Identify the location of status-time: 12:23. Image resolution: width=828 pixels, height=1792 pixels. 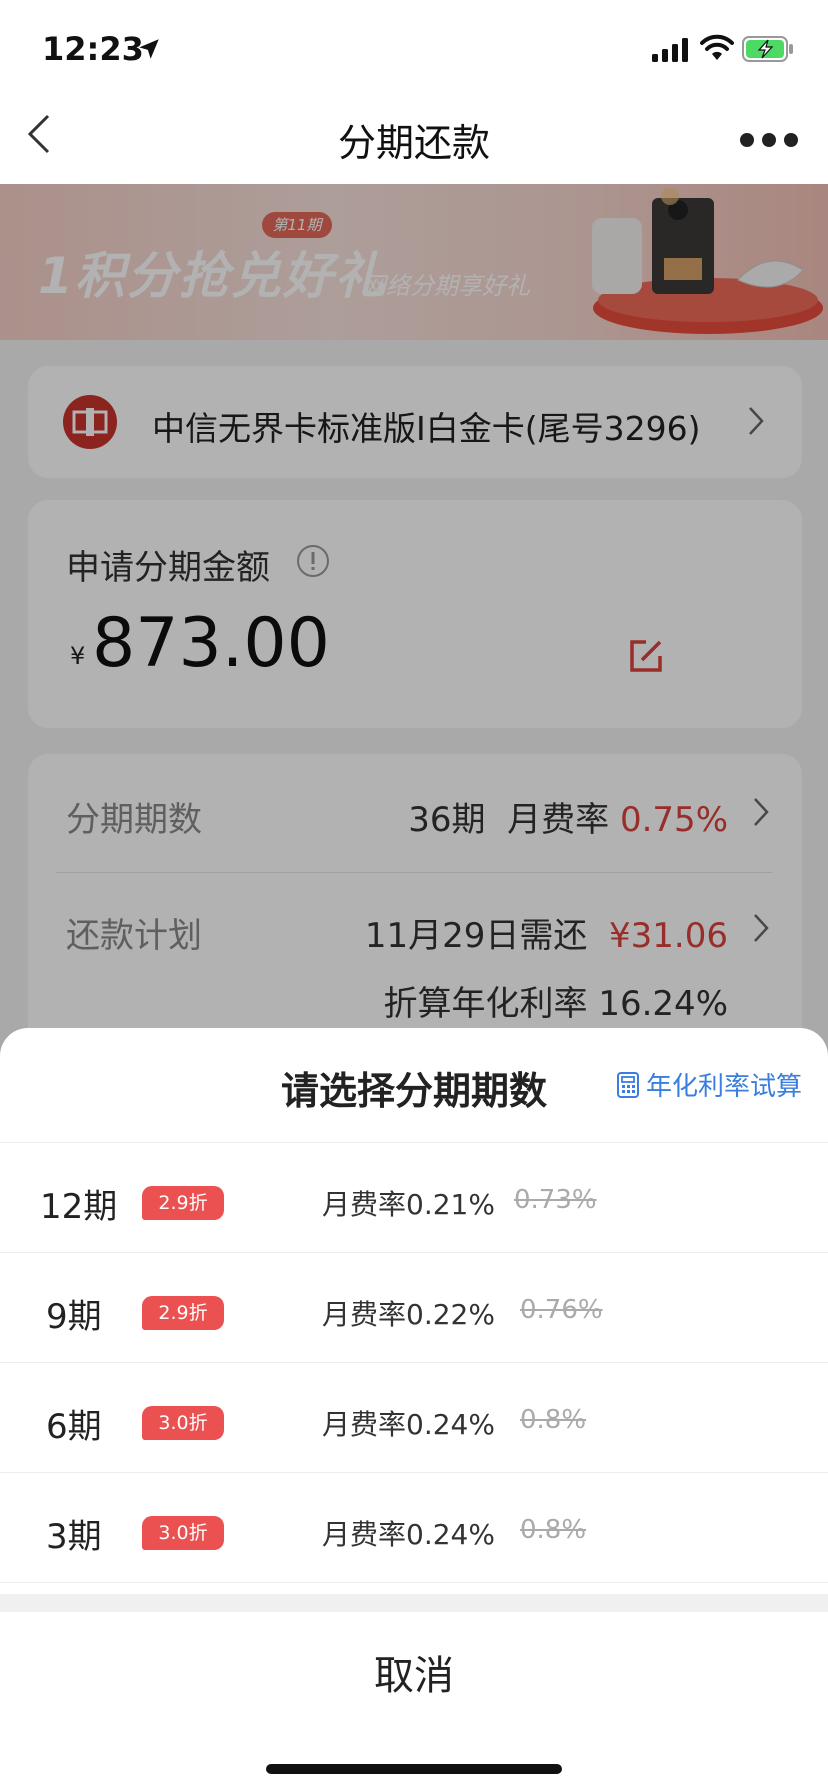
(93, 49).